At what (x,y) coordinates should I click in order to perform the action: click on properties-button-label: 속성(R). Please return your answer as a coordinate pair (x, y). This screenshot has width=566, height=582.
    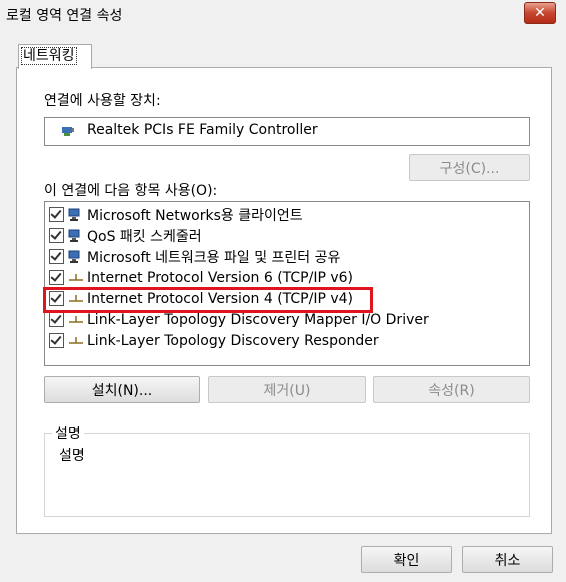
    Looking at the image, I should click on (451, 390).